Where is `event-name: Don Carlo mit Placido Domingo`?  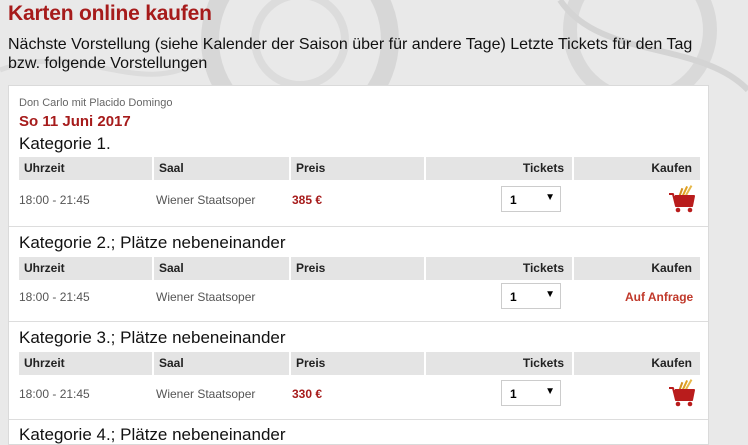 event-name: Don Carlo mit Placido Domingo is located at coordinates (96, 103).